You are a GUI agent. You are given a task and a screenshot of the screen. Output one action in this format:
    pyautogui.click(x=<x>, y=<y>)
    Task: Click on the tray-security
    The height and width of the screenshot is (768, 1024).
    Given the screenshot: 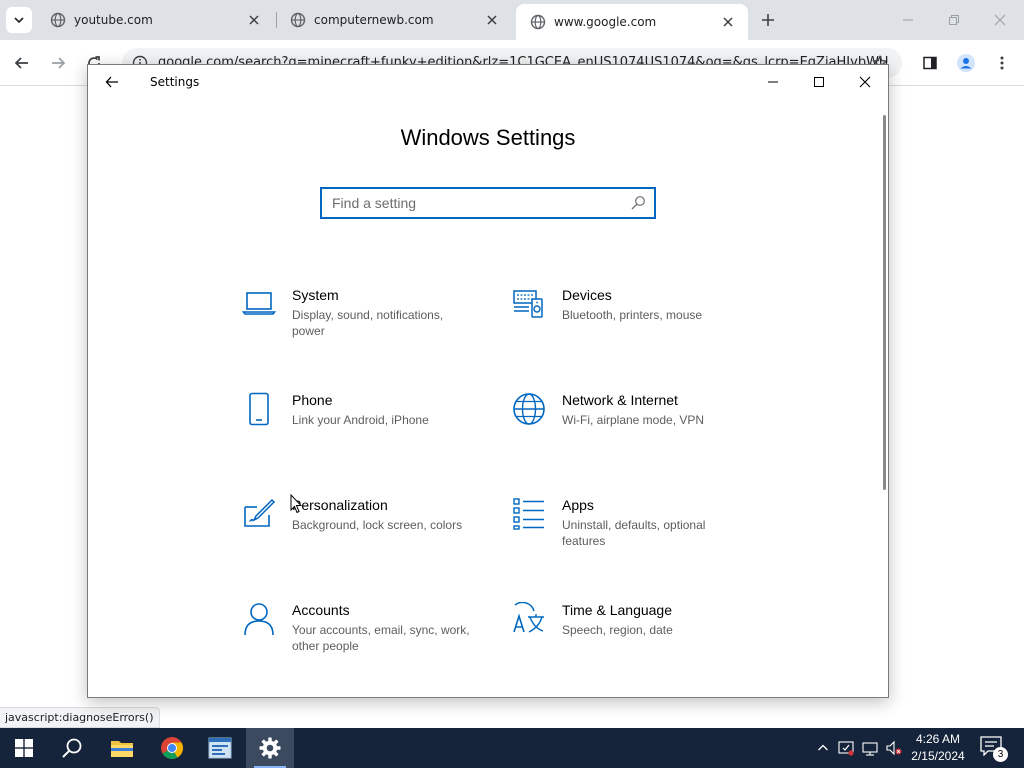 What is the action you would take?
    pyautogui.click(x=846, y=748)
    